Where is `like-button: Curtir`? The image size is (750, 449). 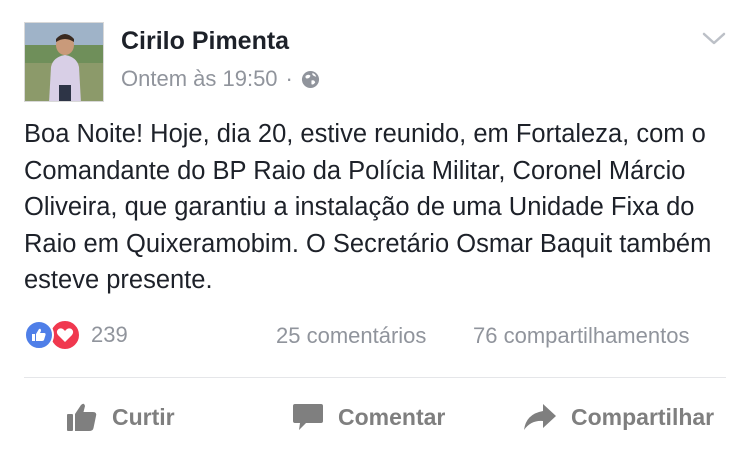
like-button: Curtir is located at coordinates (120, 417).